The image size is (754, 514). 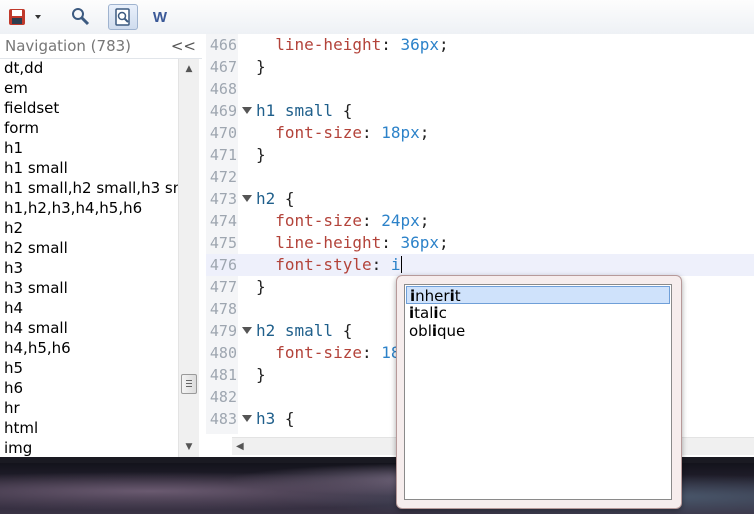 I want to click on current-code-line: 476 font-style: i, so click(x=480, y=265).